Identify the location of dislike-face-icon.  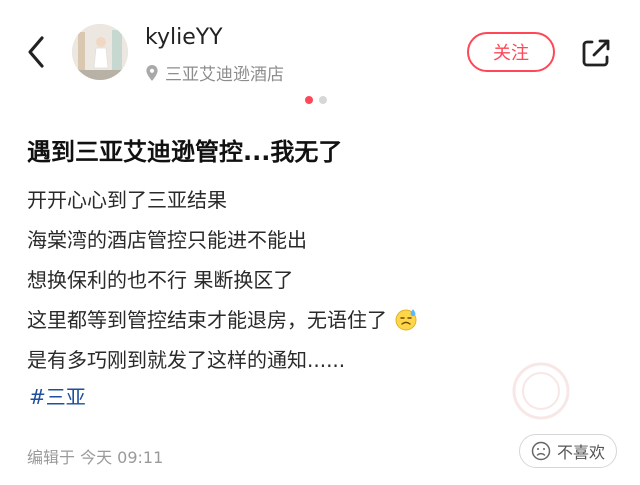
(541, 451).